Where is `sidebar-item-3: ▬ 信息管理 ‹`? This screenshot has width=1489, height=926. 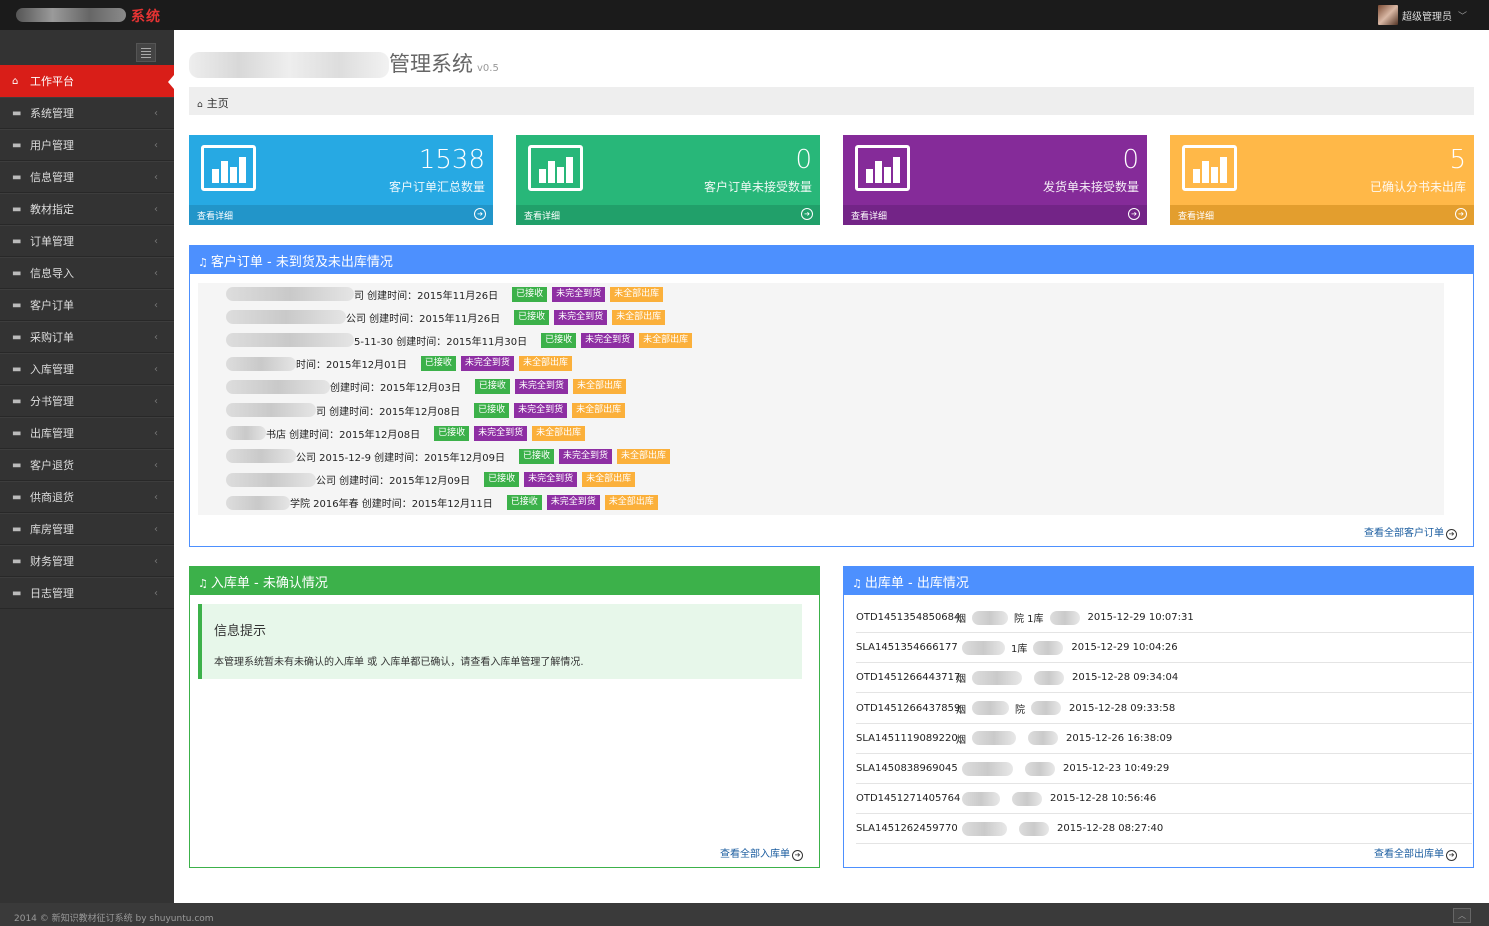
sidebar-item-3: ▬ 信息管理 ‹ is located at coordinates (87, 177).